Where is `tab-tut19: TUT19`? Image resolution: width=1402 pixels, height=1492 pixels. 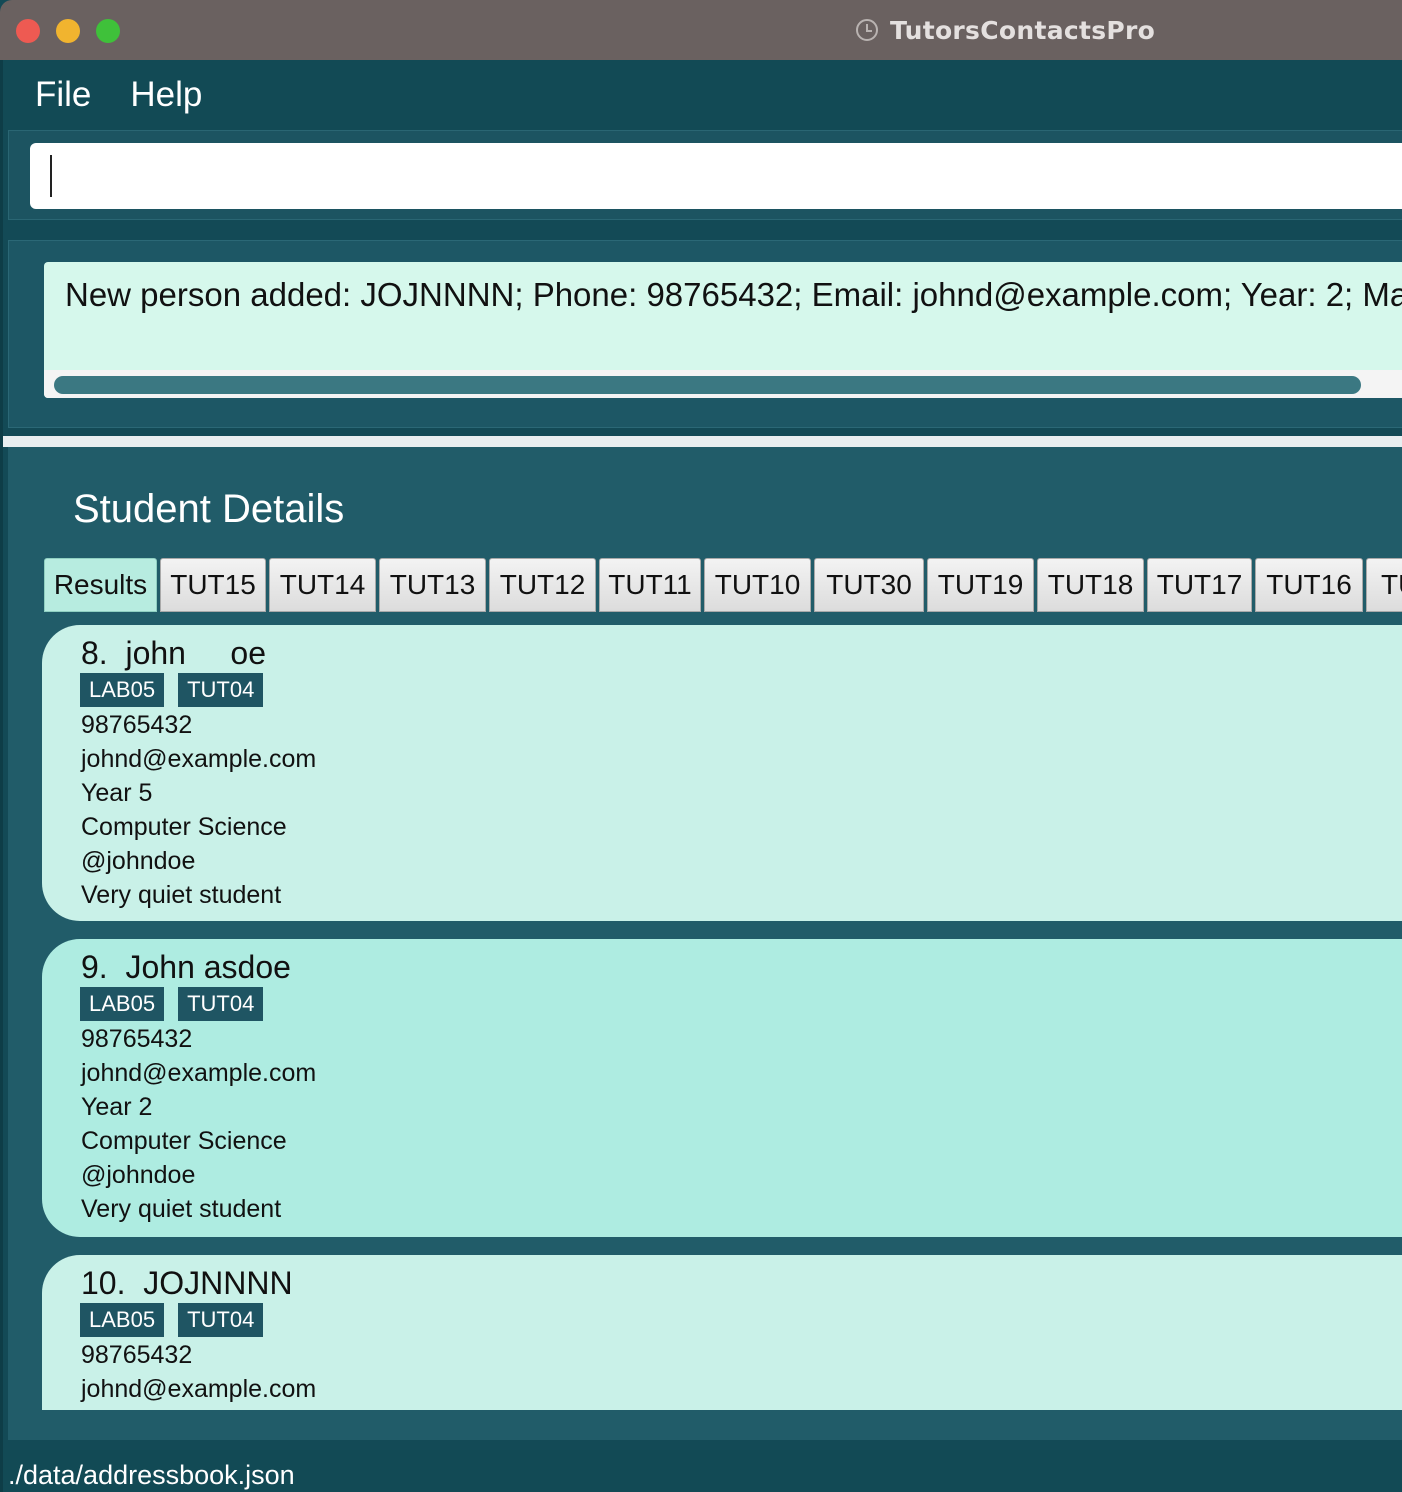 tab-tut19: TUT19 is located at coordinates (980, 585).